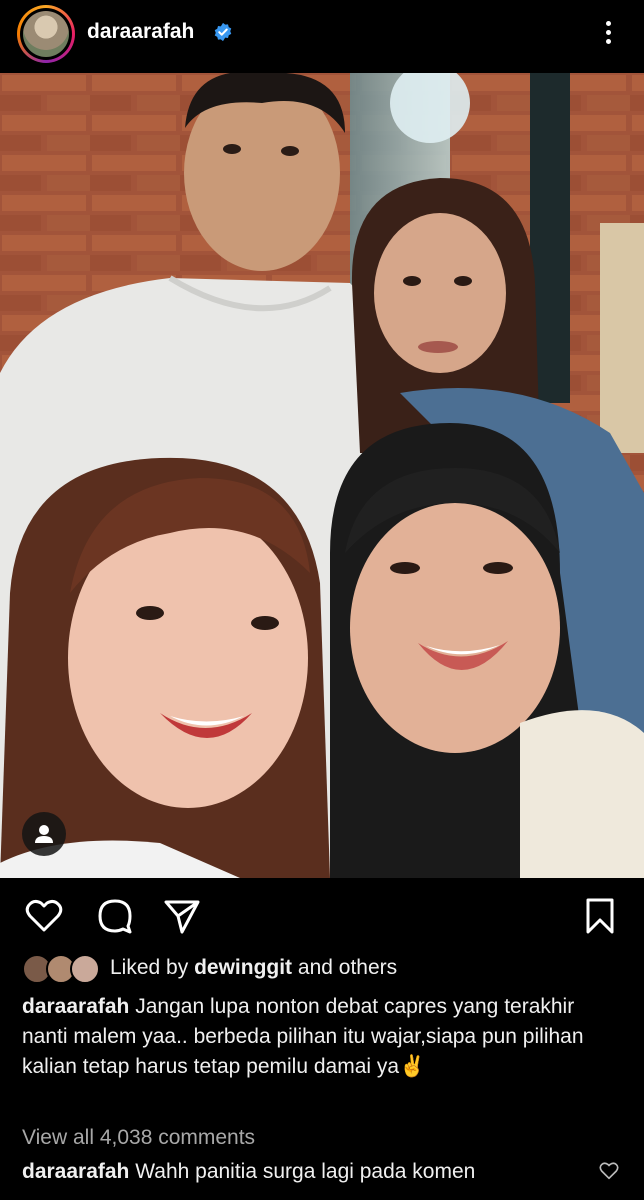 The width and height of the screenshot is (644, 1200). What do you see at coordinates (347, 967) in the screenshot?
I see `likes-suffix: and others` at bounding box center [347, 967].